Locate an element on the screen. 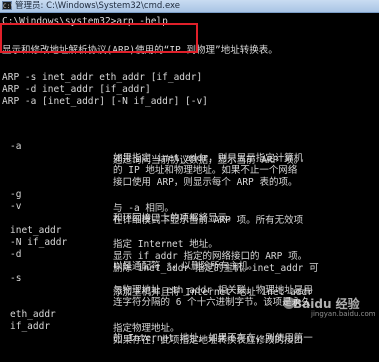  watermark-url: jingyan.baidu.com is located at coordinates (343, 314).